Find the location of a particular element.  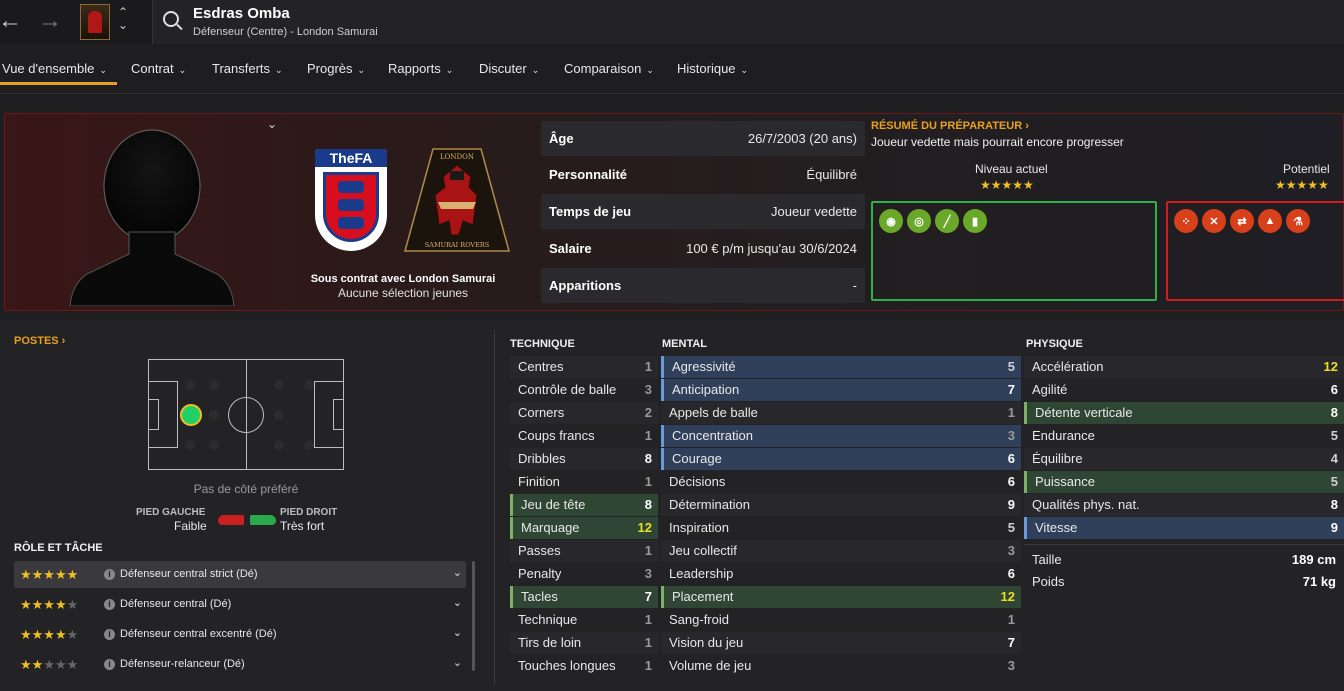

attribute-row: Équilibre 4 is located at coordinates (1184, 459).